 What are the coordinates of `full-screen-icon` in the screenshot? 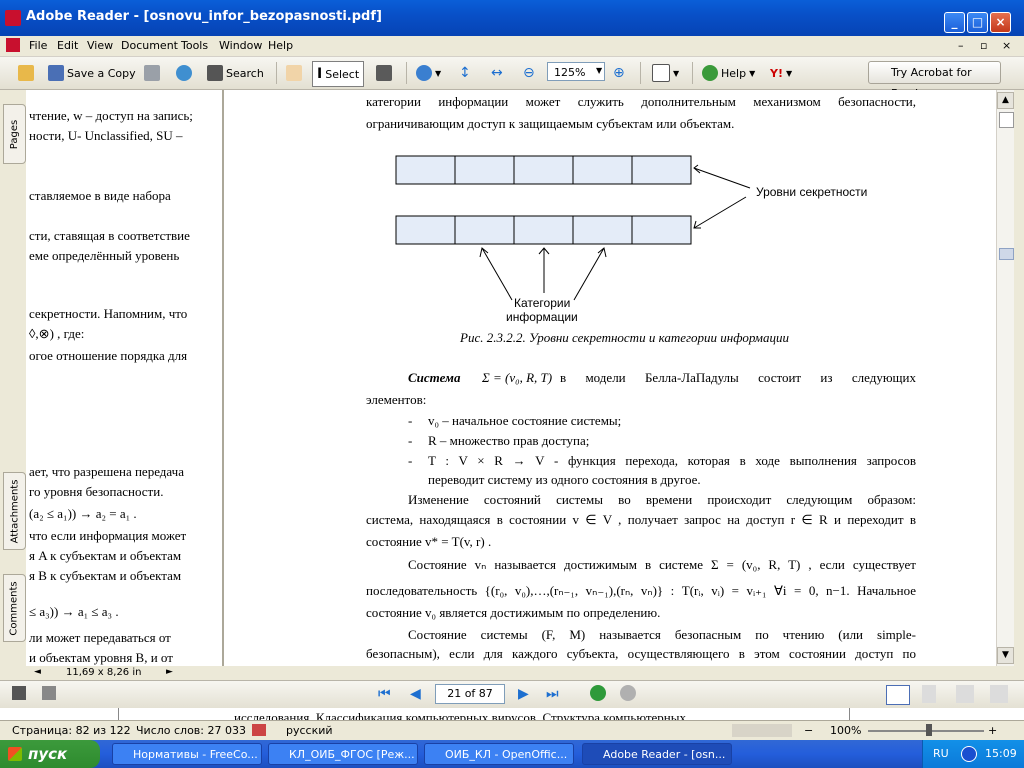 It's located at (49, 693).